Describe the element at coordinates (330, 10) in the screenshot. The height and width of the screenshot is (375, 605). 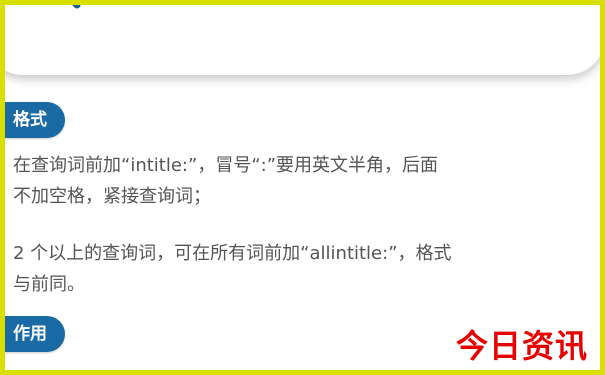
I see `search-query-text: intitle:` at that location.